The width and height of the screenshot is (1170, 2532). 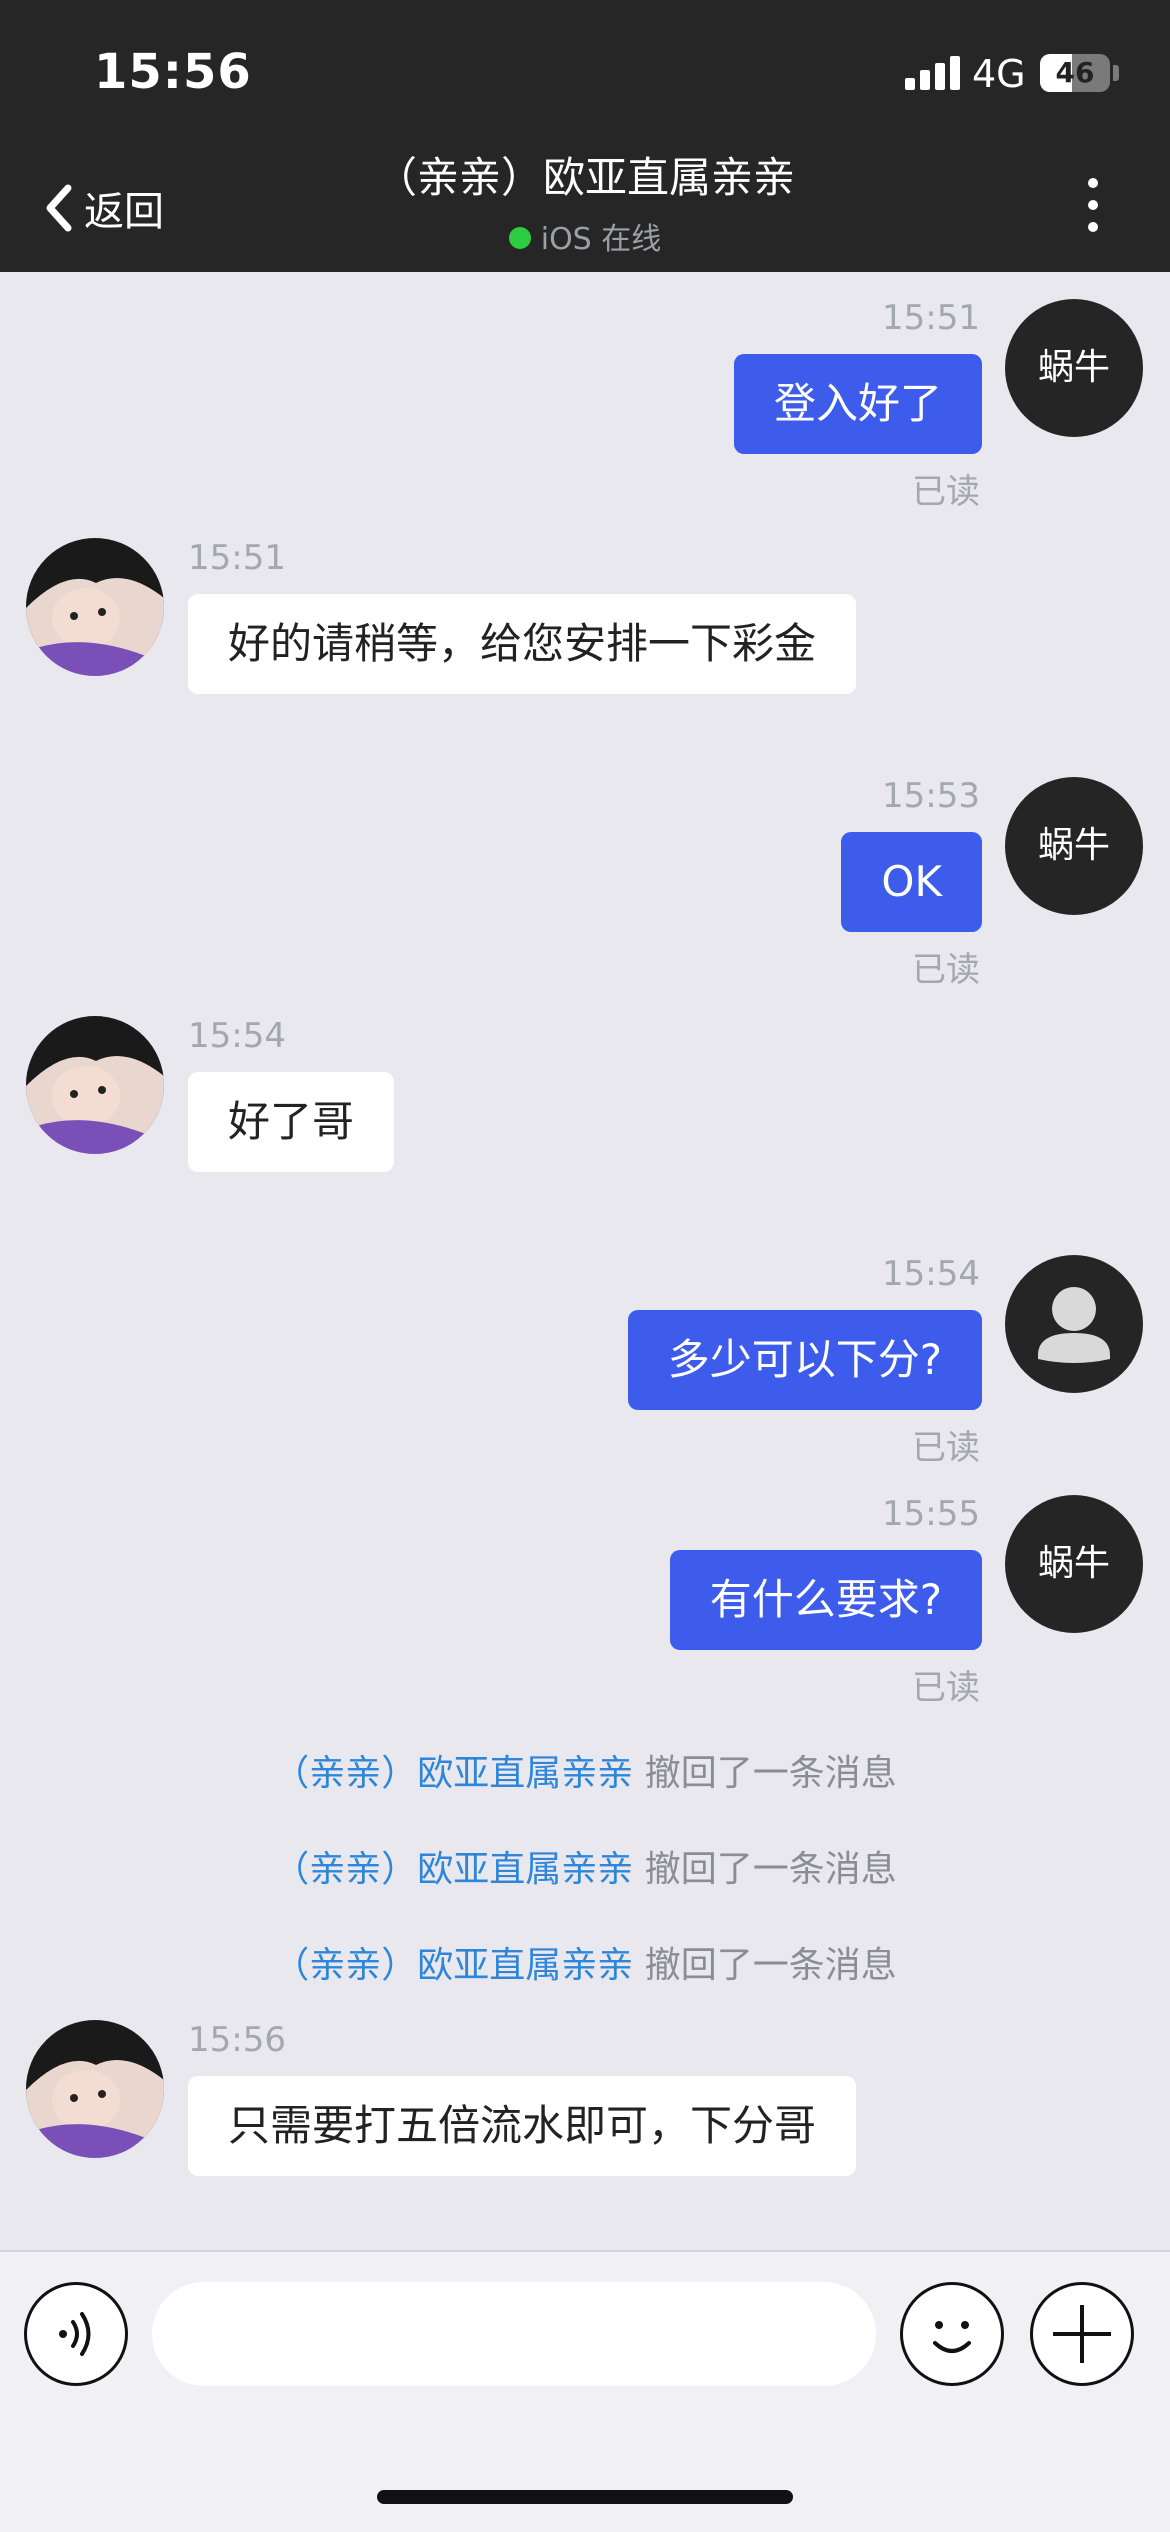 What do you see at coordinates (173, 72) in the screenshot?
I see `status-time: 15:56` at bounding box center [173, 72].